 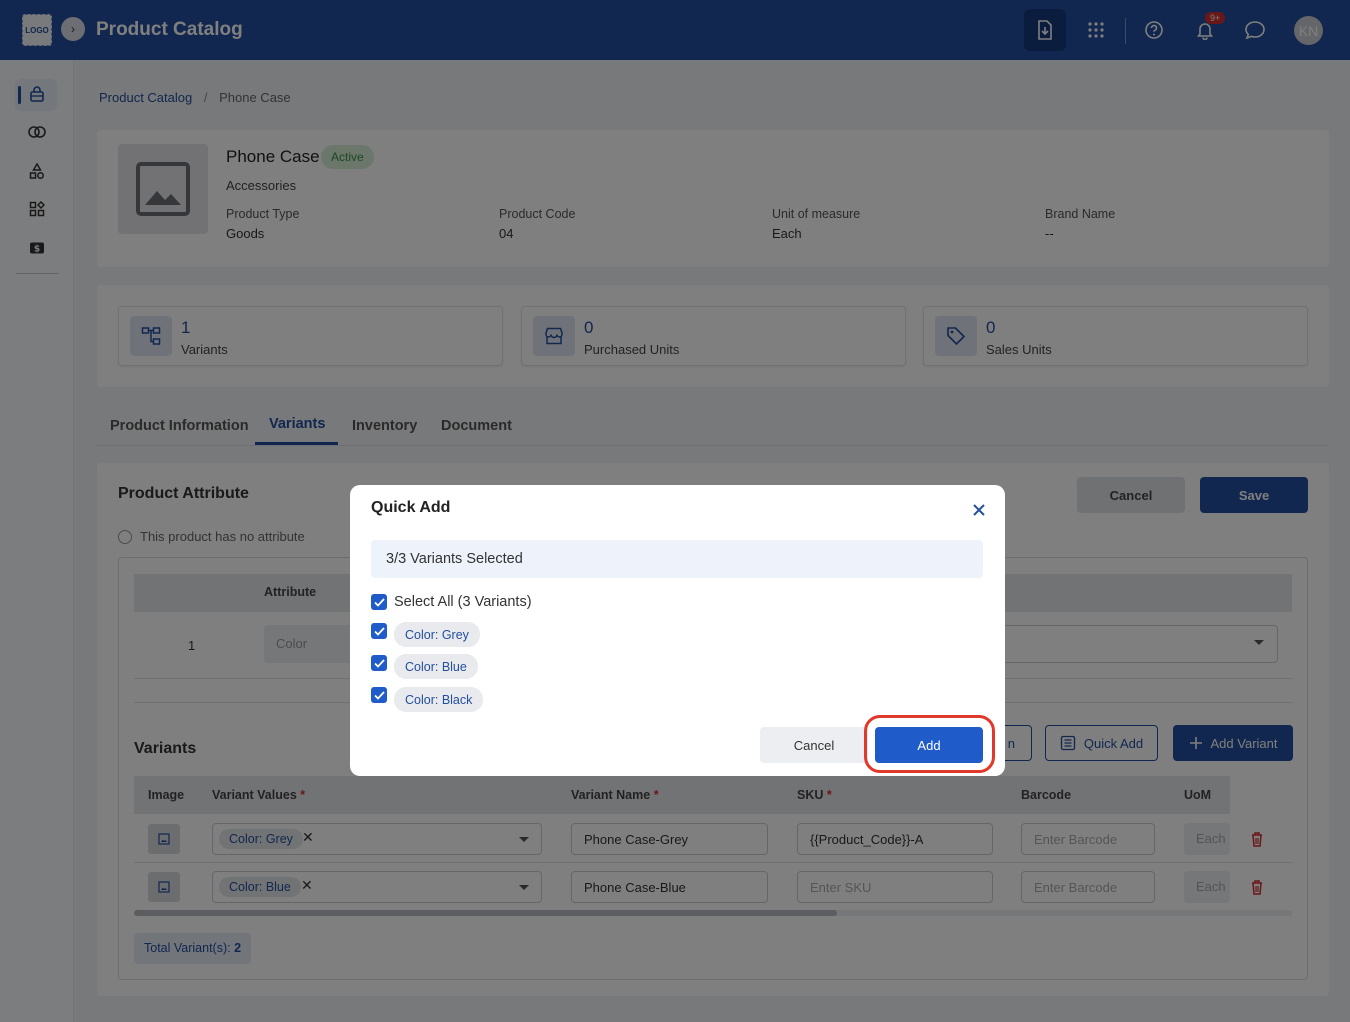 I want to click on select-all-label: Select All (3 Variants), so click(x=463, y=602).